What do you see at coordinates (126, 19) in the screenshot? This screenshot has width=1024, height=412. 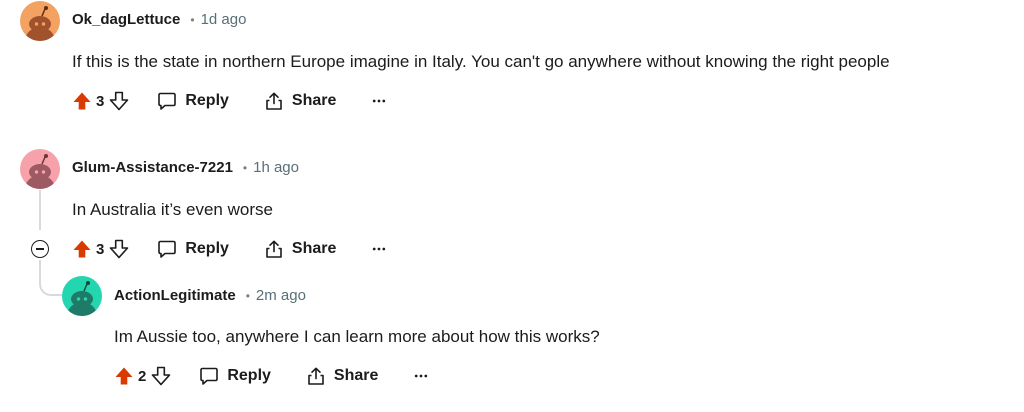 I see `username: Ok_dagLettuce` at bounding box center [126, 19].